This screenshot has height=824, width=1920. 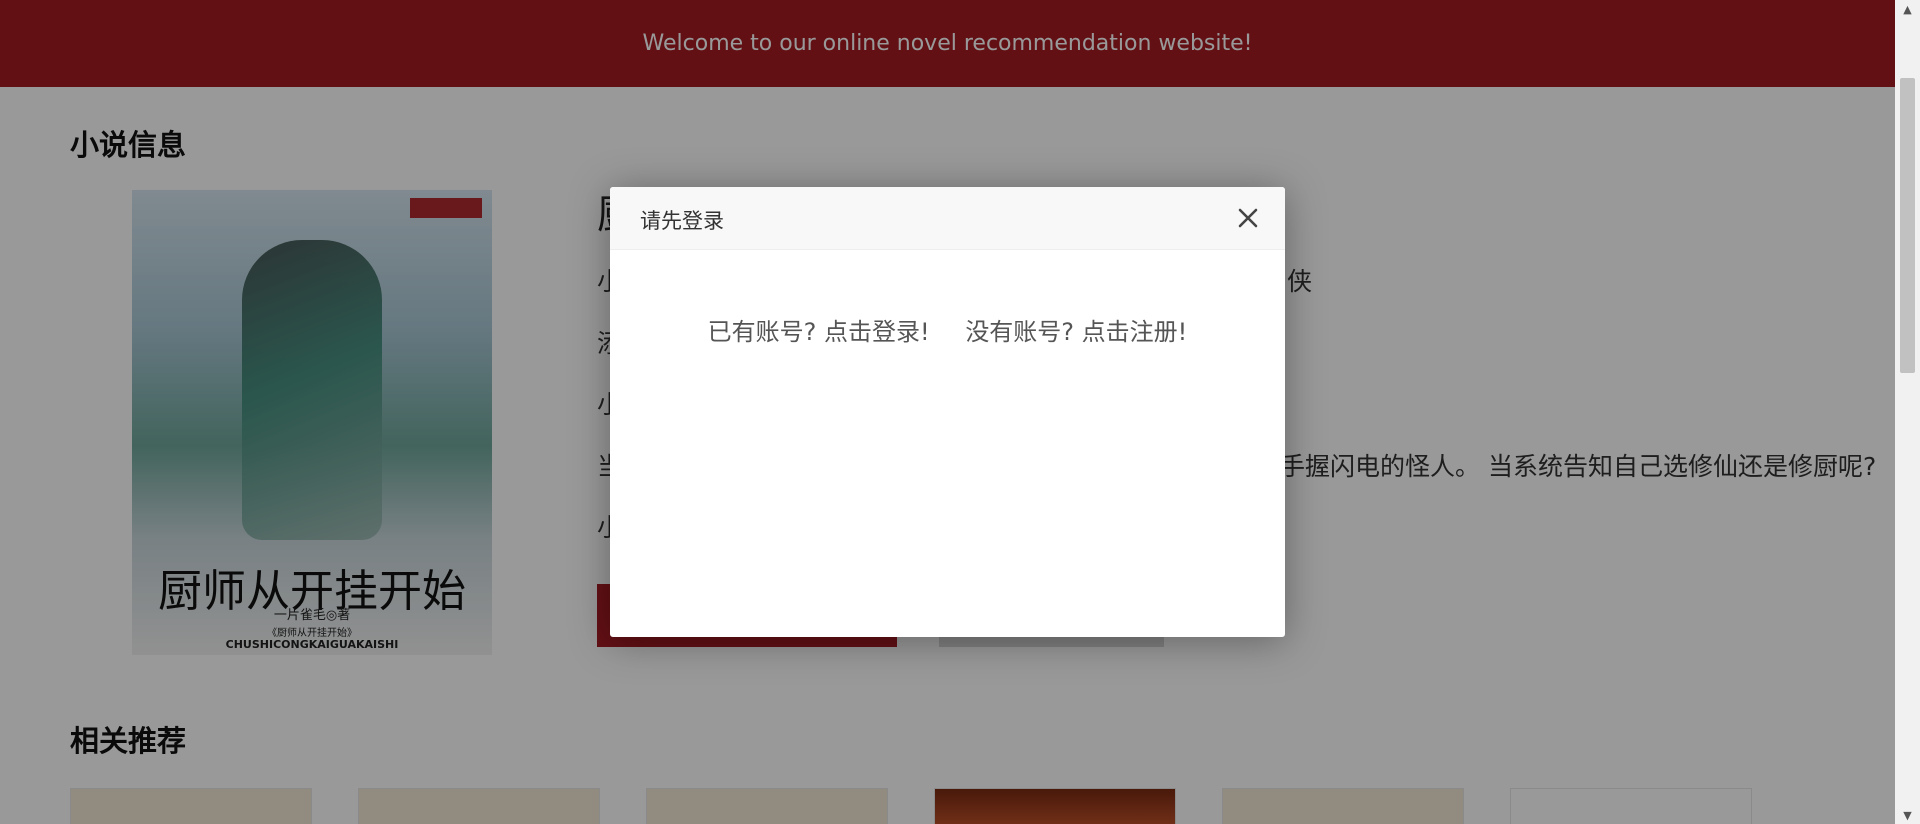 I want to click on modal-title: 请先登录, so click(x=682, y=221).